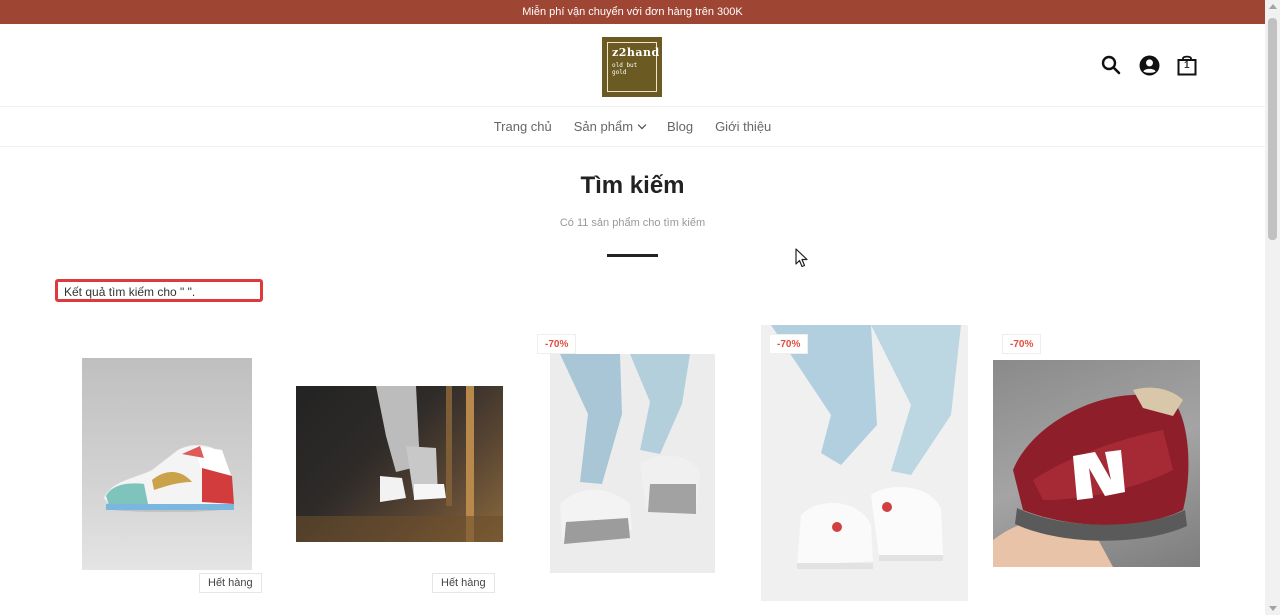 Image resolution: width=1280 pixels, height=615 pixels. I want to click on cart-count: 1, so click(1187, 65).